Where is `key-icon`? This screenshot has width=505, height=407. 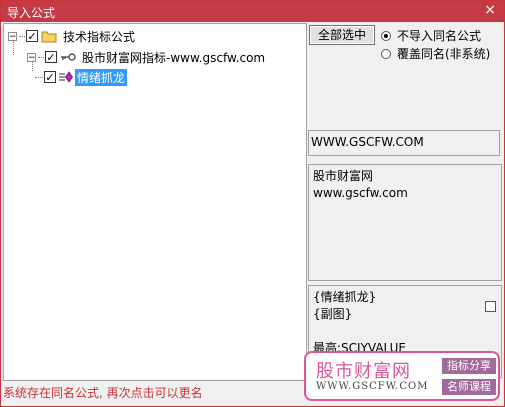
key-icon is located at coordinates (68, 57).